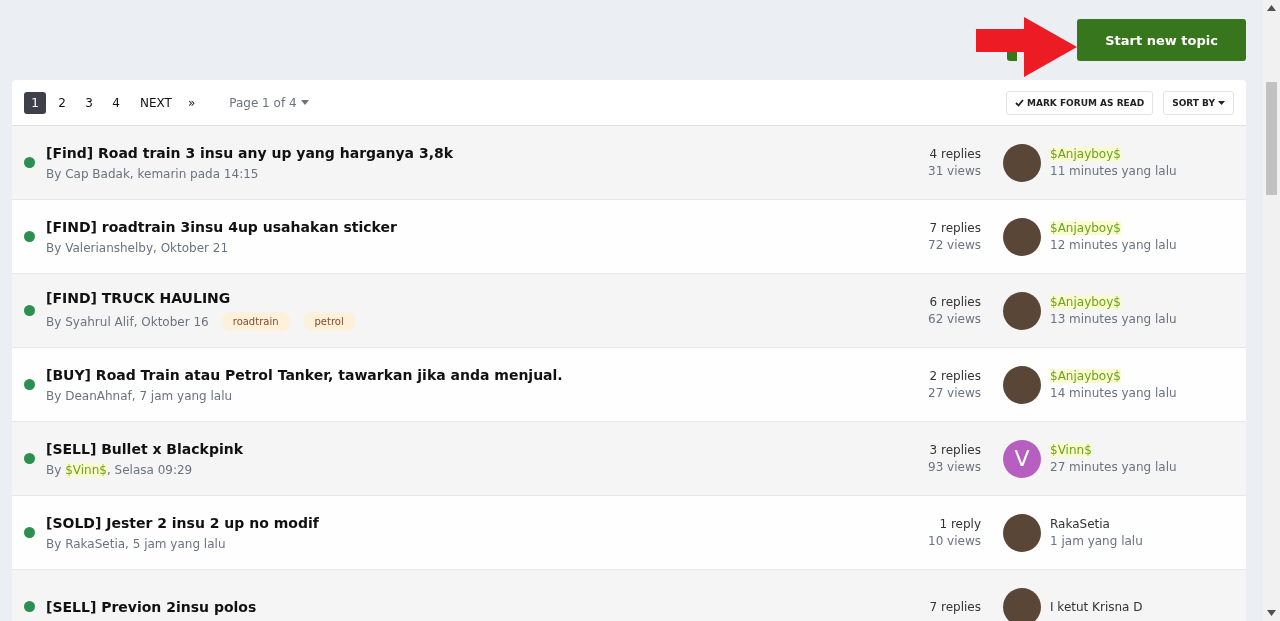 Image resolution: width=1280 pixels, height=621 pixels. I want to click on last-page-link: », so click(191, 102).